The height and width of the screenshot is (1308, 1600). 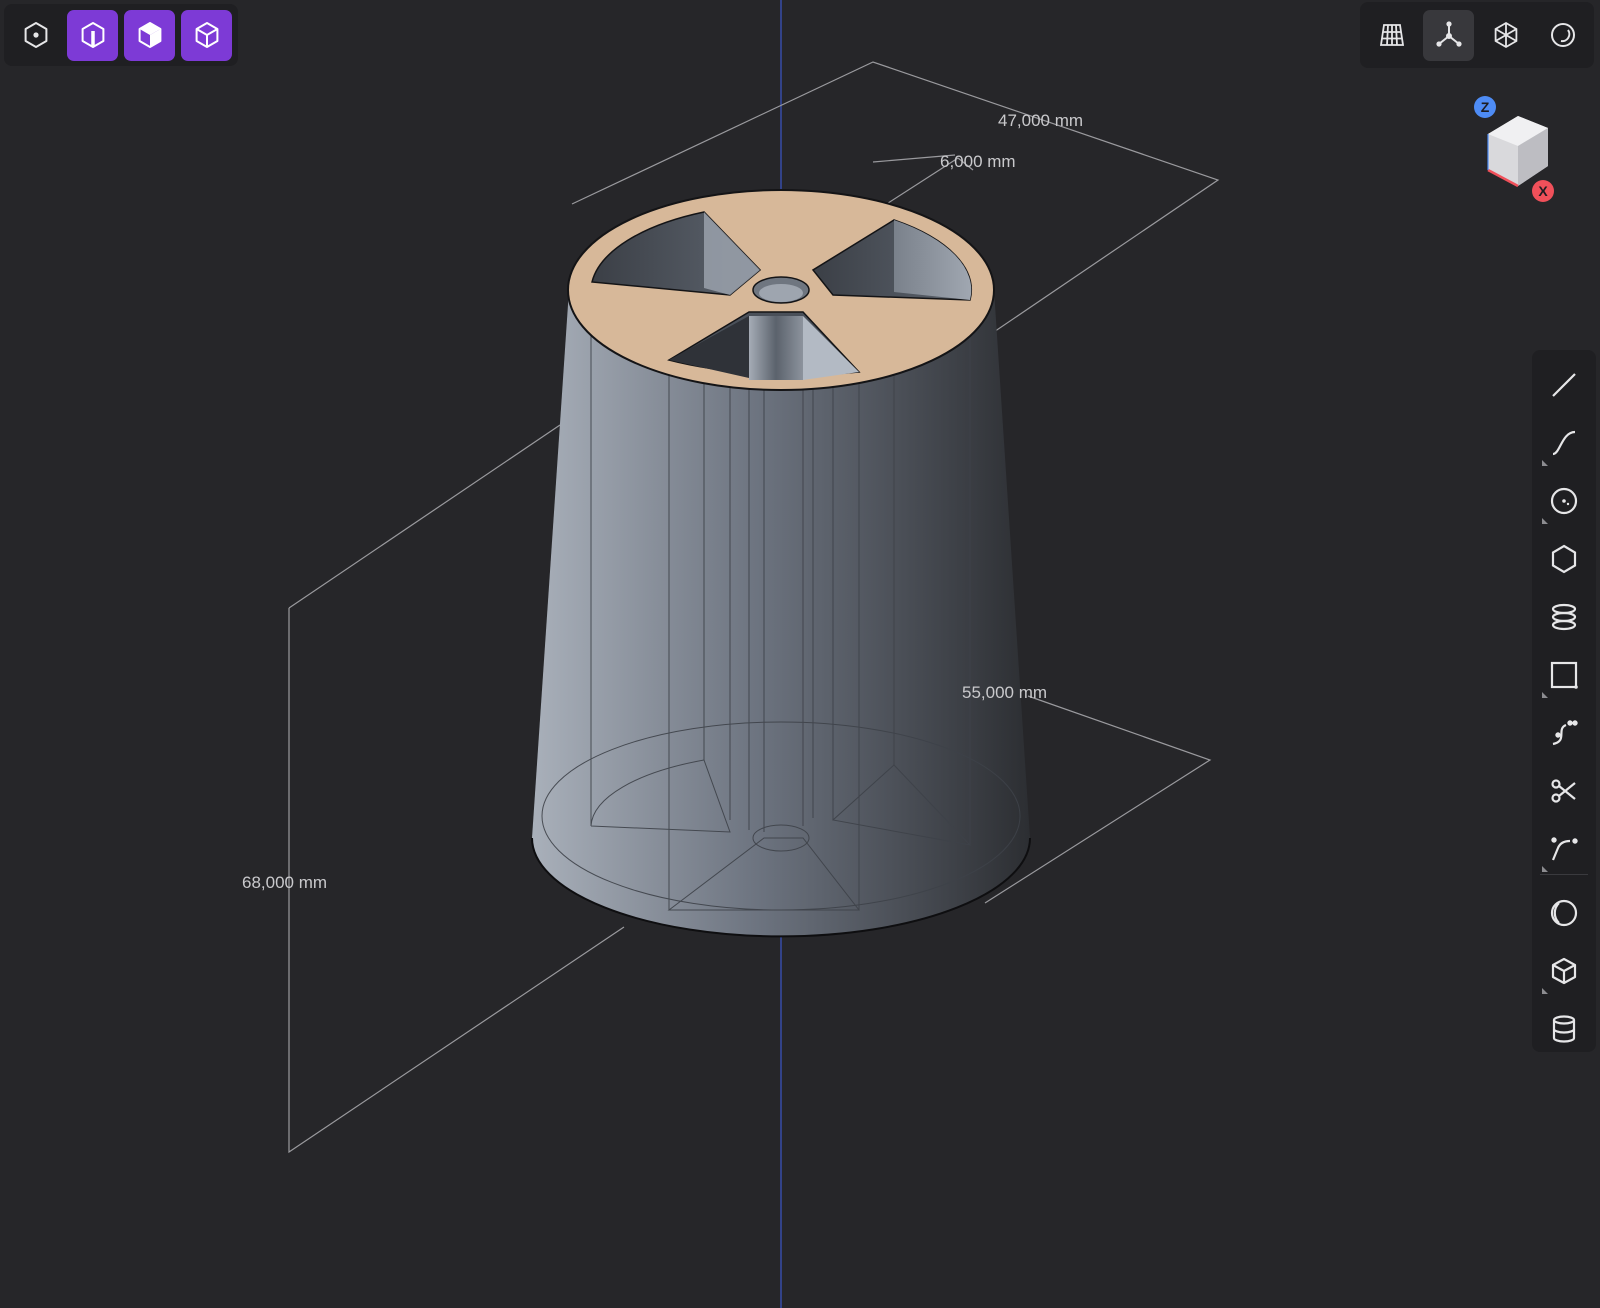 What do you see at coordinates (1543, 191) in the screenshot?
I see `view-cube-x-axis: X` at bounding box center [1543, 191].